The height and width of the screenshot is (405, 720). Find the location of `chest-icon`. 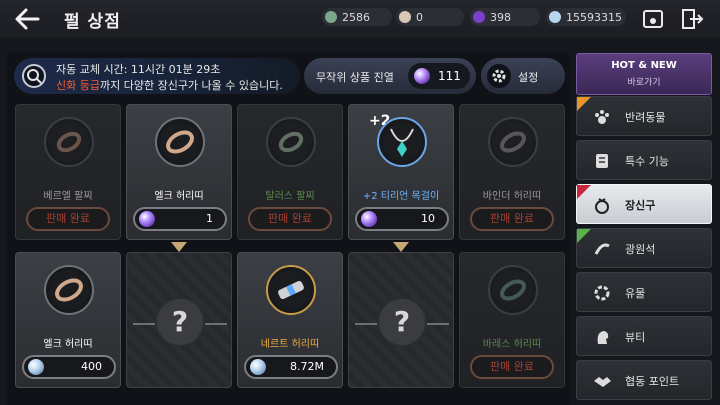

chest-icon is located at coordinates (653, 19).